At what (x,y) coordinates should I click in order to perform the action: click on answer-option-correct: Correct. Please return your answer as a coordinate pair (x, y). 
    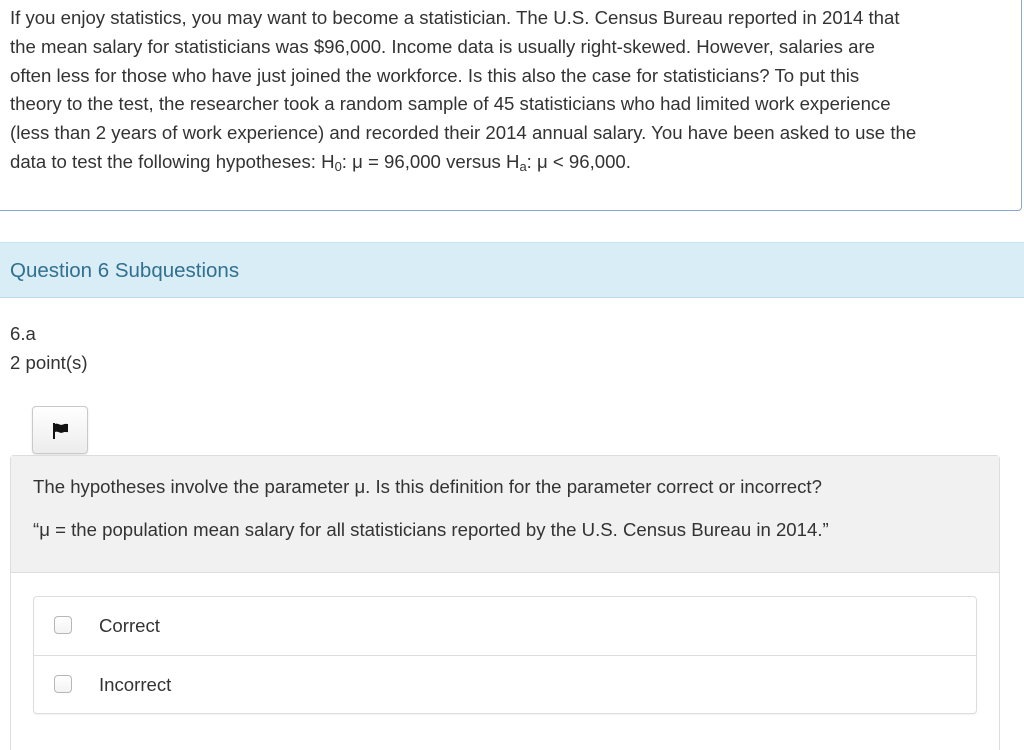
    Looking at the image, I should click on (505, 626).